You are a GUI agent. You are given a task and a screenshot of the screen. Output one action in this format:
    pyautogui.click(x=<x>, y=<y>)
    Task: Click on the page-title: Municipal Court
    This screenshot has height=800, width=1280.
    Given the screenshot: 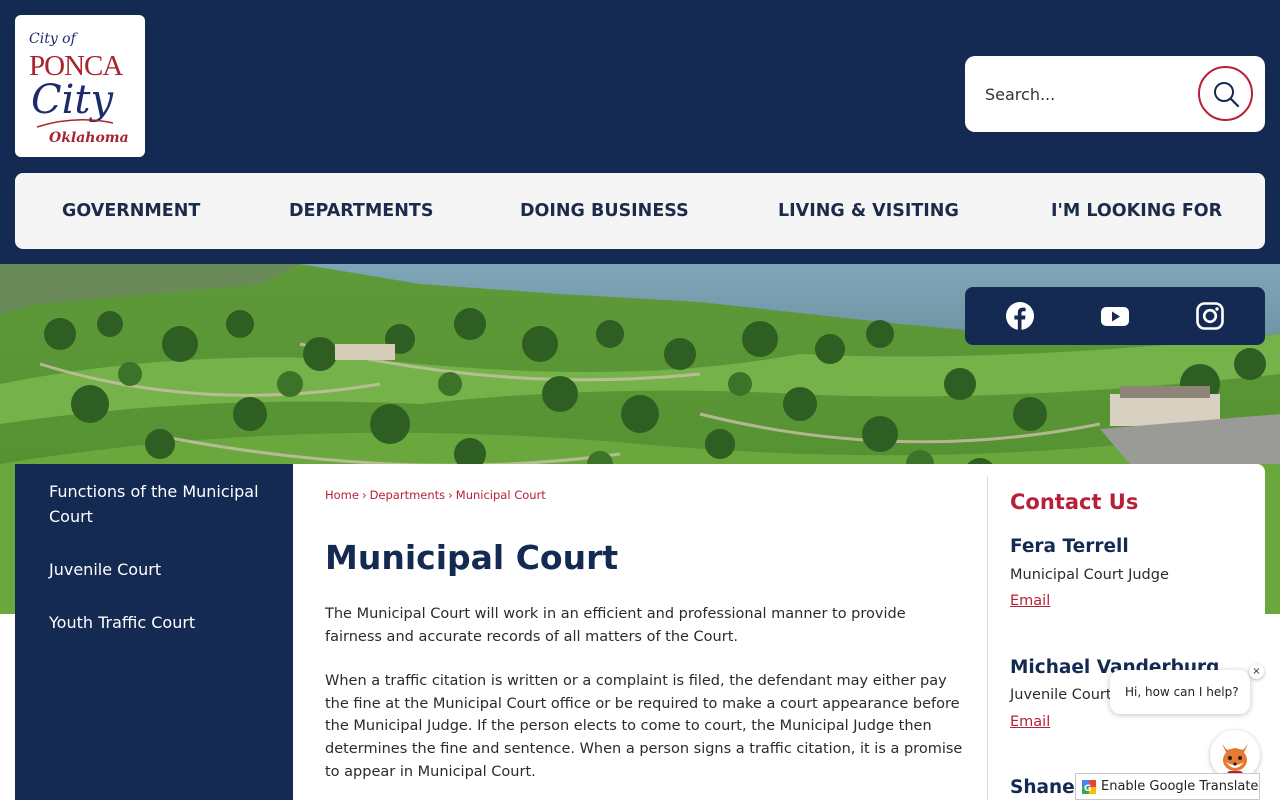 What is the action you would take?
    pyautogui.click(x=472, y=557)
    